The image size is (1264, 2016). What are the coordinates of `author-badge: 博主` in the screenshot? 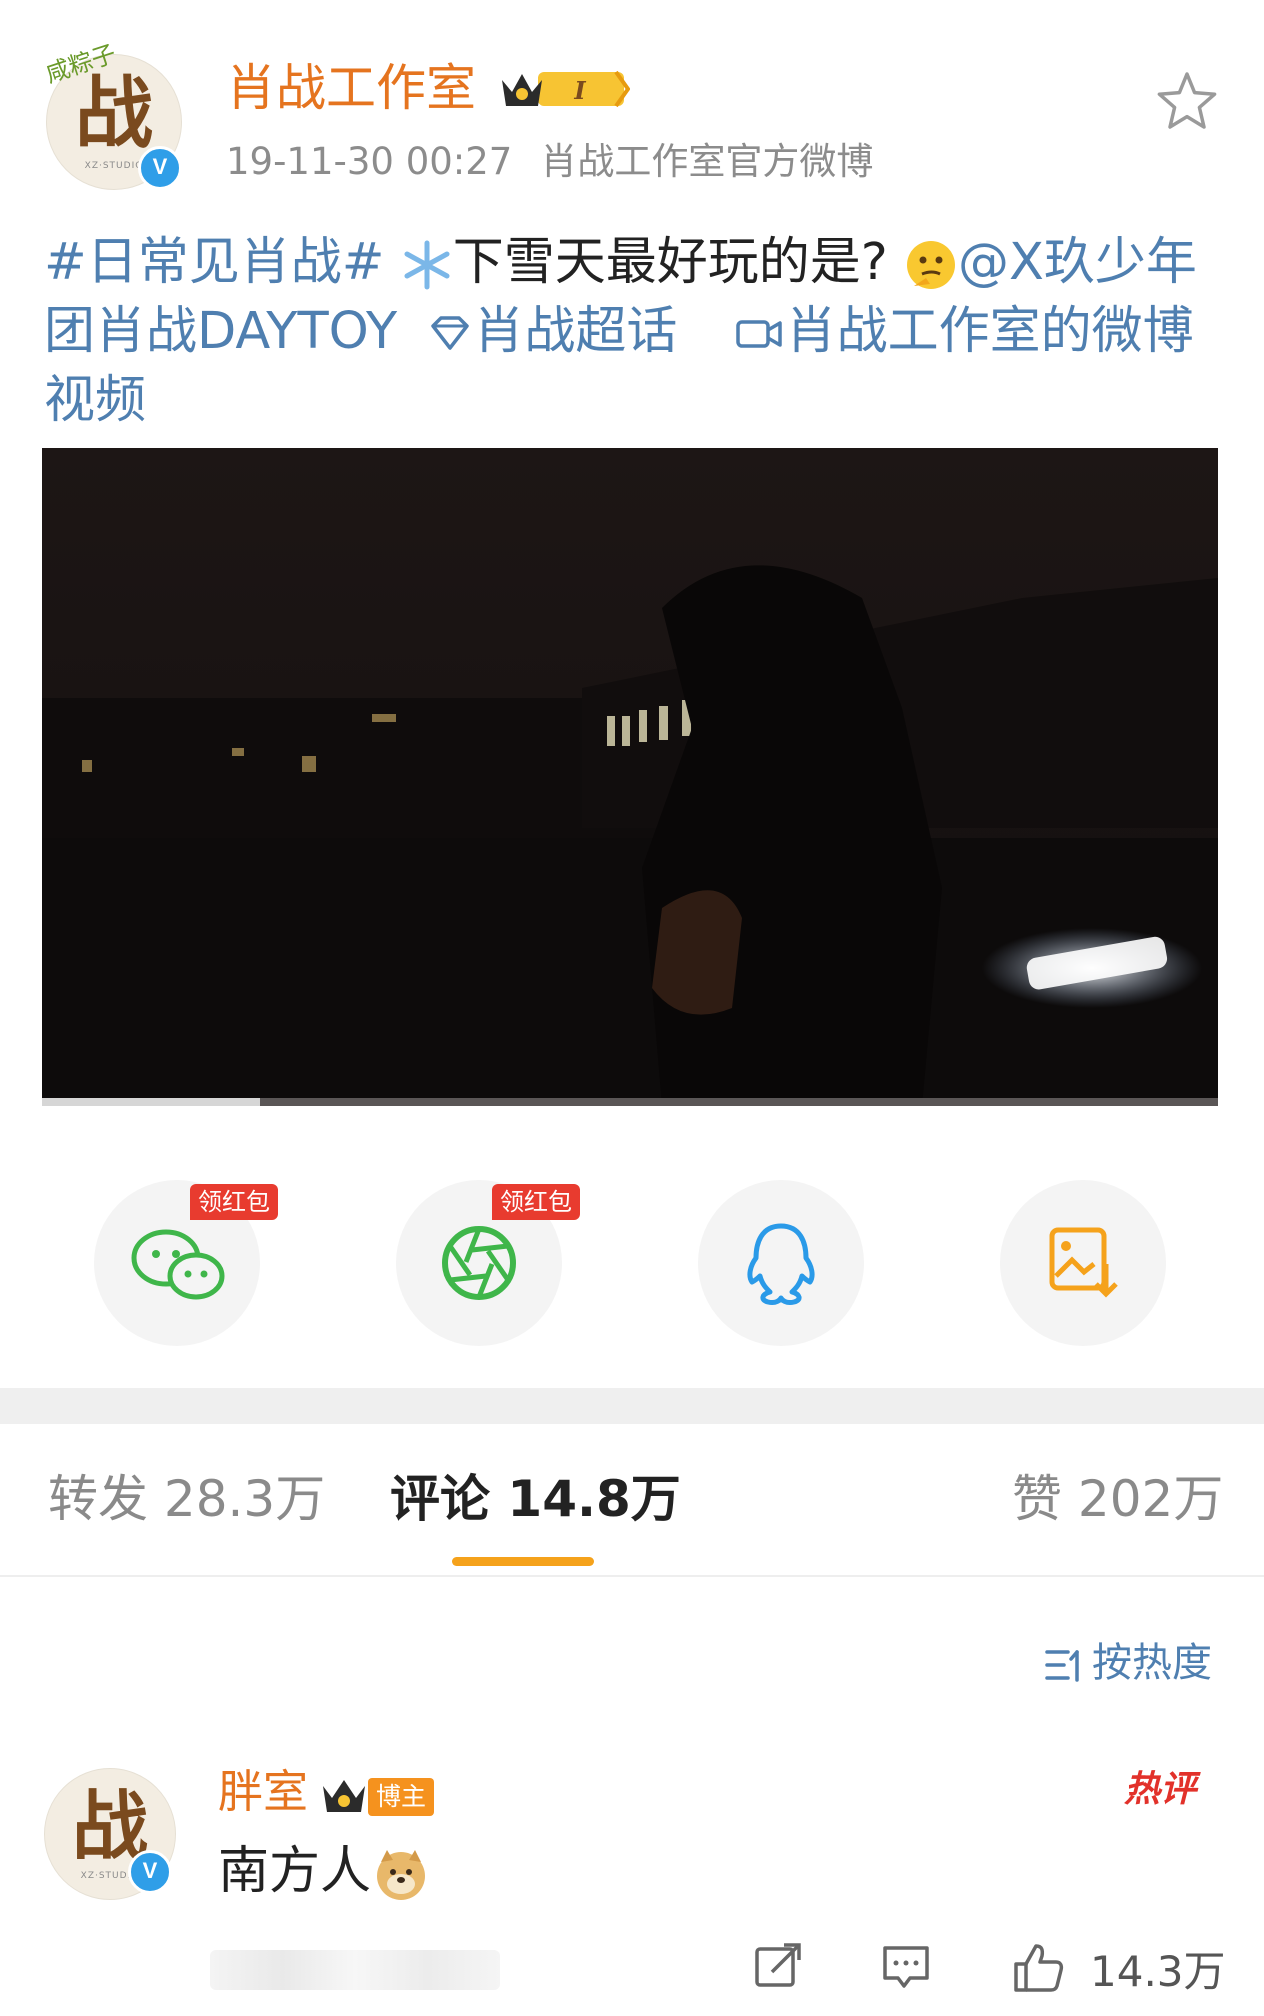 It's located at (401, 1797).